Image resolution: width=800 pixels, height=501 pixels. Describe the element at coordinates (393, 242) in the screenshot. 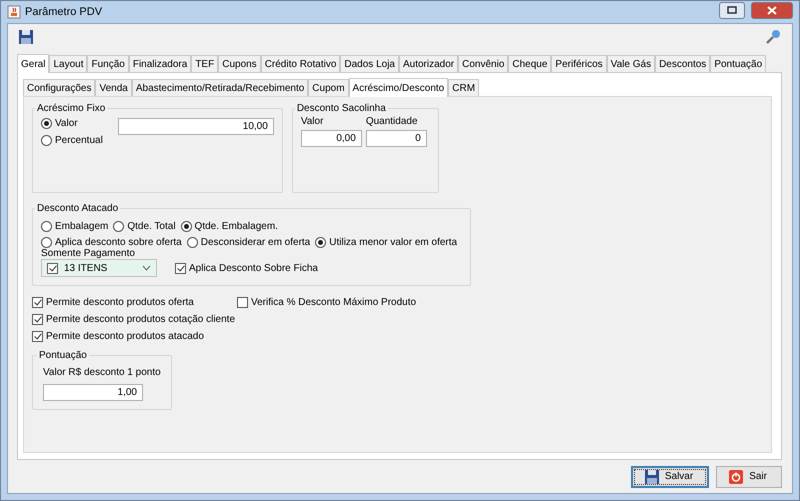

I see `radio-label: Utiliza menor valor em oferta` at that location.